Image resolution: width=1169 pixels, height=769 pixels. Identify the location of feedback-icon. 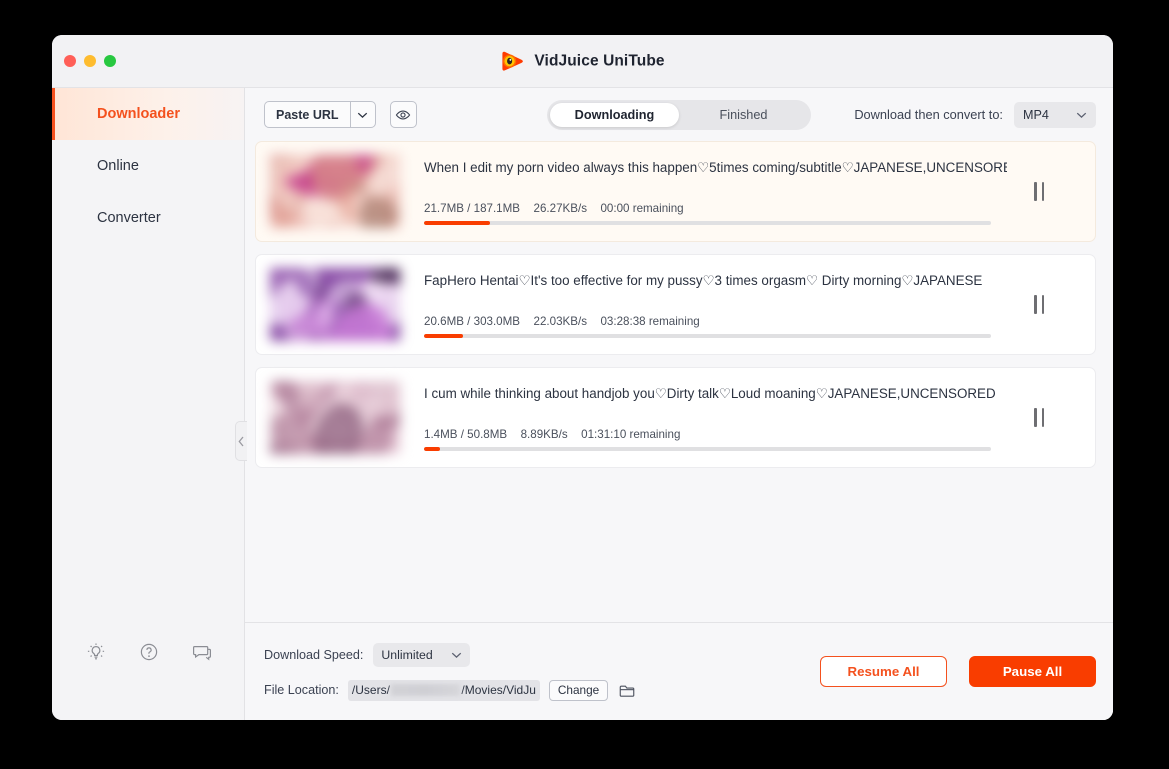
(202, 652).